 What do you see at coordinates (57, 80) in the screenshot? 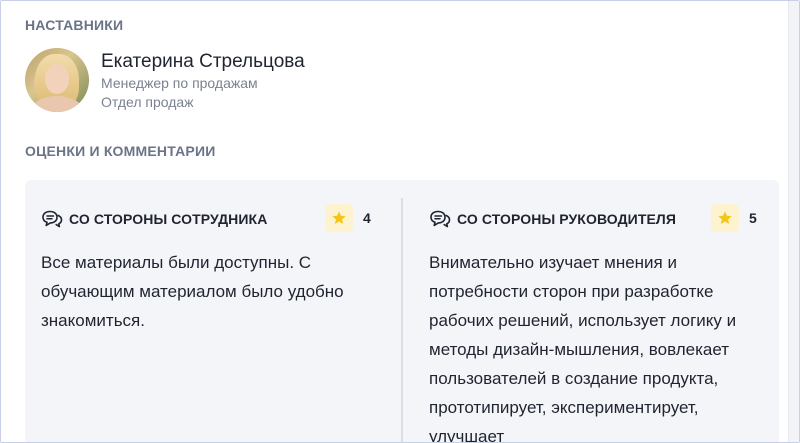
I see `avatar` at bounding box center [57, 80].